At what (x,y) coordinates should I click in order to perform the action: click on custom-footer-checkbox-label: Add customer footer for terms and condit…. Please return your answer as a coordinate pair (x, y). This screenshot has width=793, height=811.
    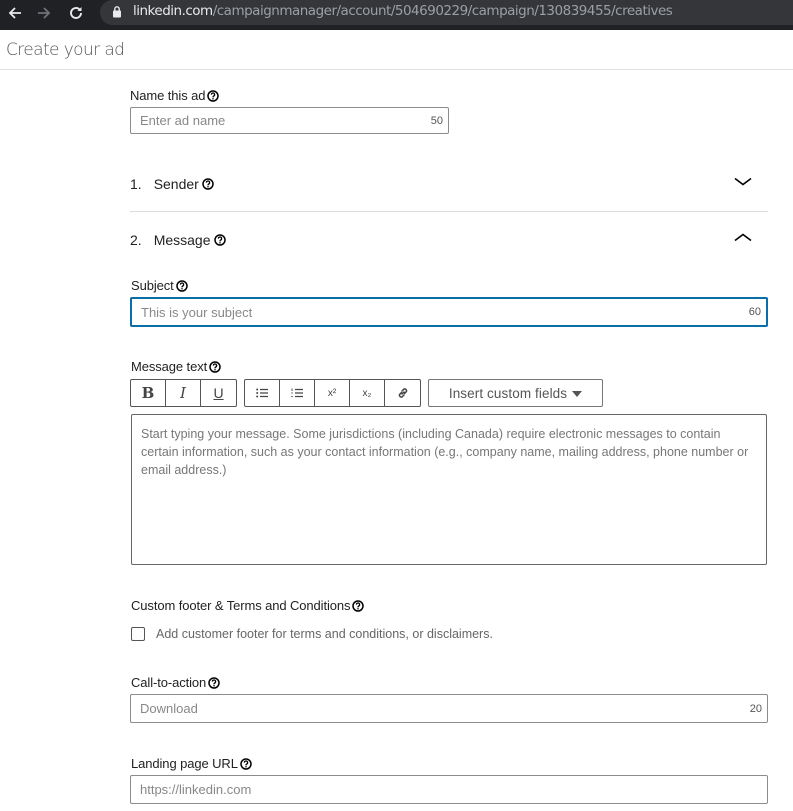
    Looking at the image, I should click on (324, 634).